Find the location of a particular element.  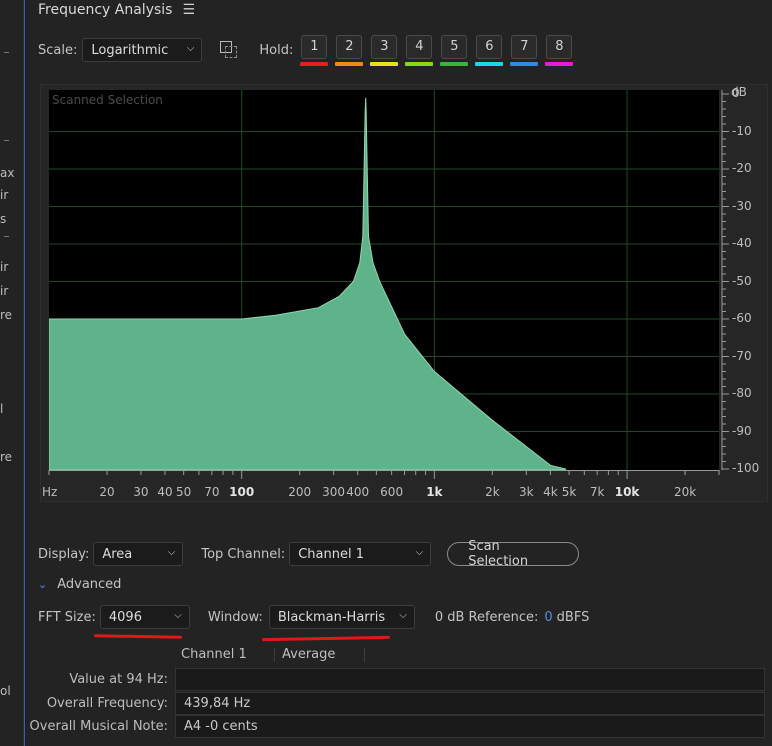

column-channel-1: Channel 1 is located at coordinates (214, 654).